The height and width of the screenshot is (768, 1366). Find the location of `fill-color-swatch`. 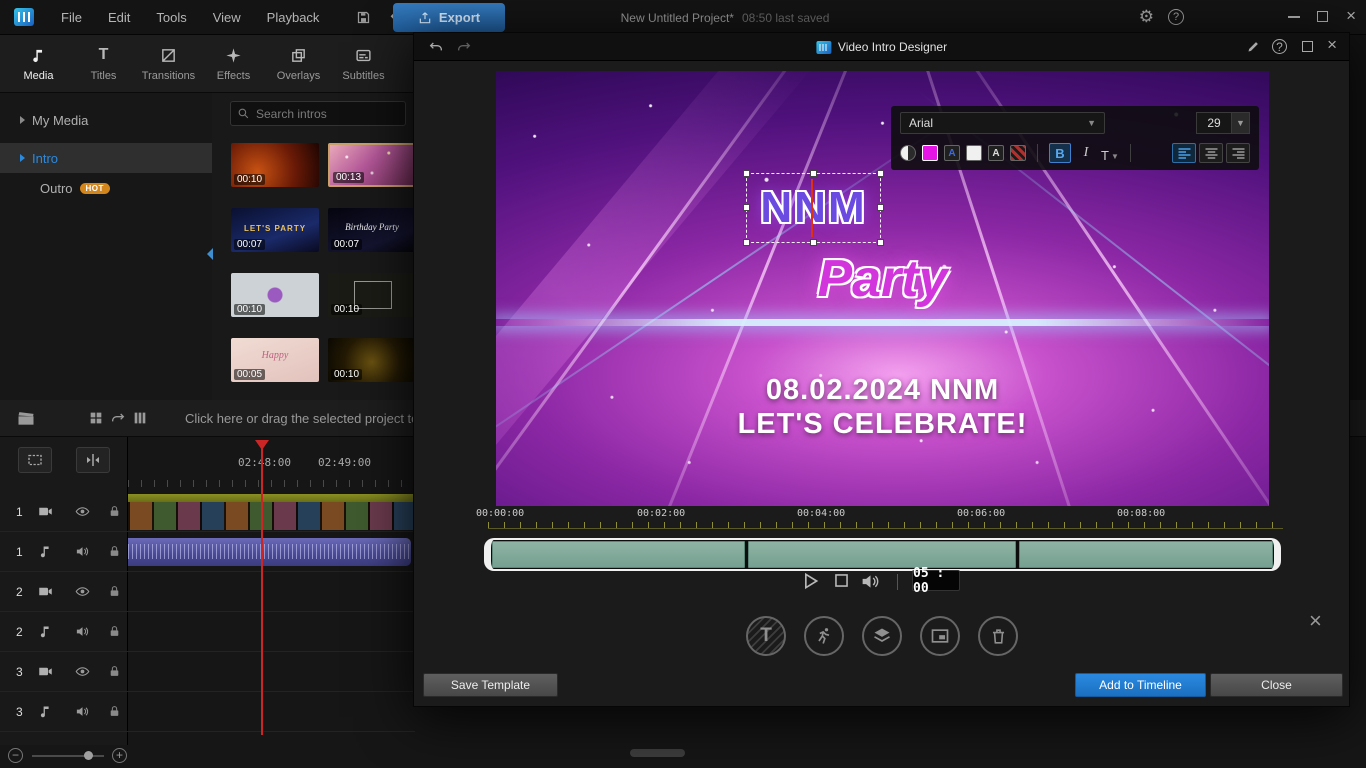

fill-color-swatch is located at coordinates (930, 153).